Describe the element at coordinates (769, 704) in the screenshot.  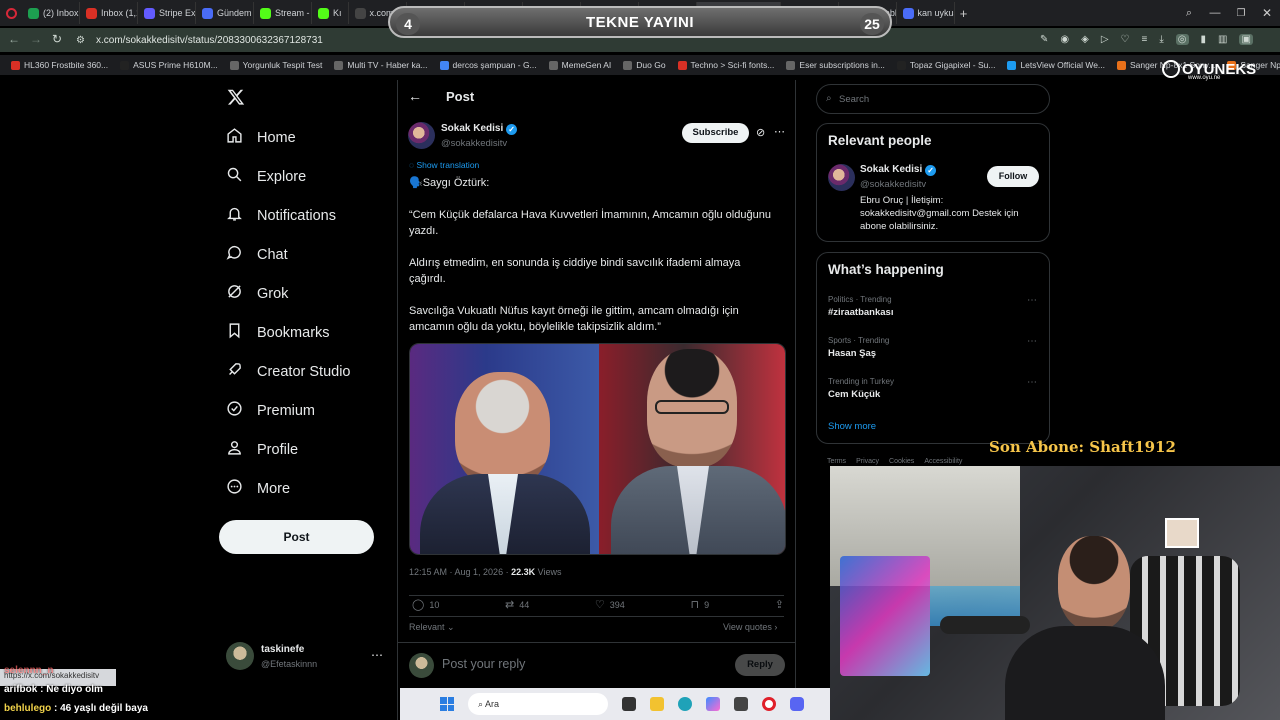
I see `opera-icon` at that location.